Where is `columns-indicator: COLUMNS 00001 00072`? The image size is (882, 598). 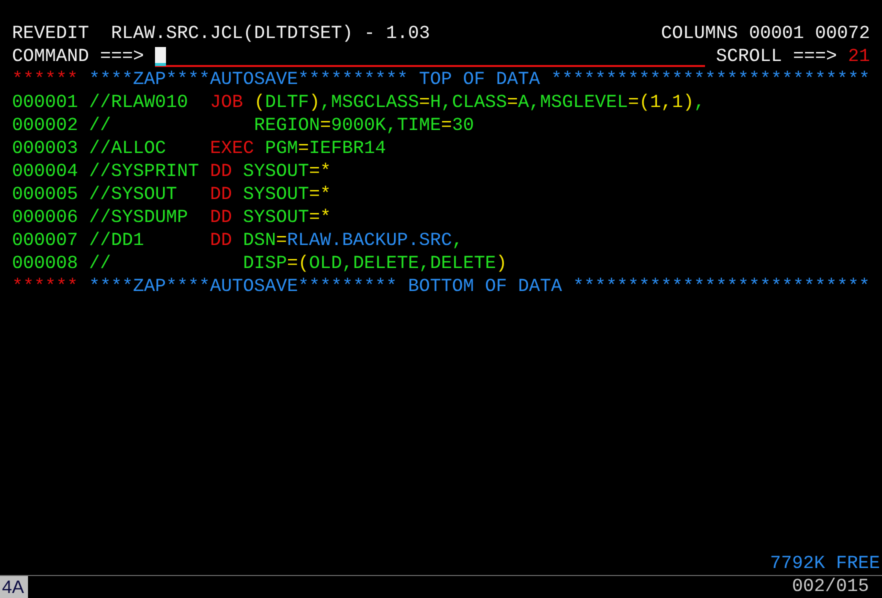
columns-indicator: COLUMNS 00001 00072 is located at coordinates (765, 33).